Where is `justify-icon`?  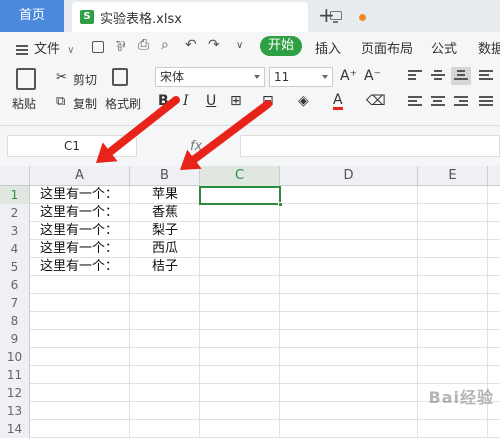
justify-icon is located at coordinates (486, 102).